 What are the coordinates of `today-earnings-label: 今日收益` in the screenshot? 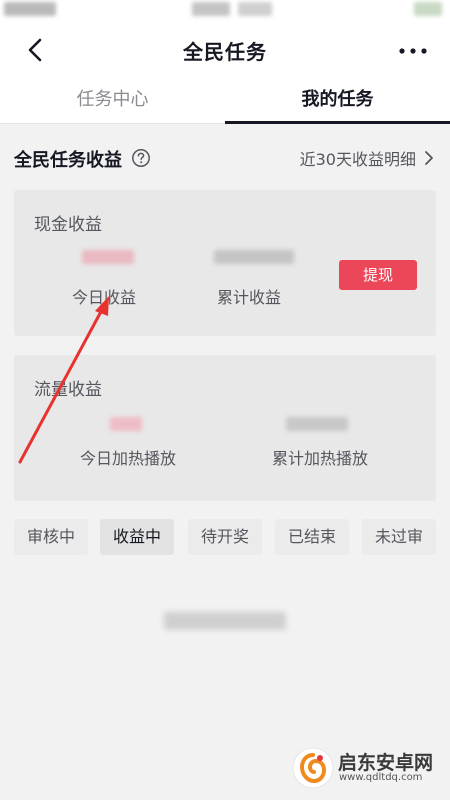 It's located at (104, 297).